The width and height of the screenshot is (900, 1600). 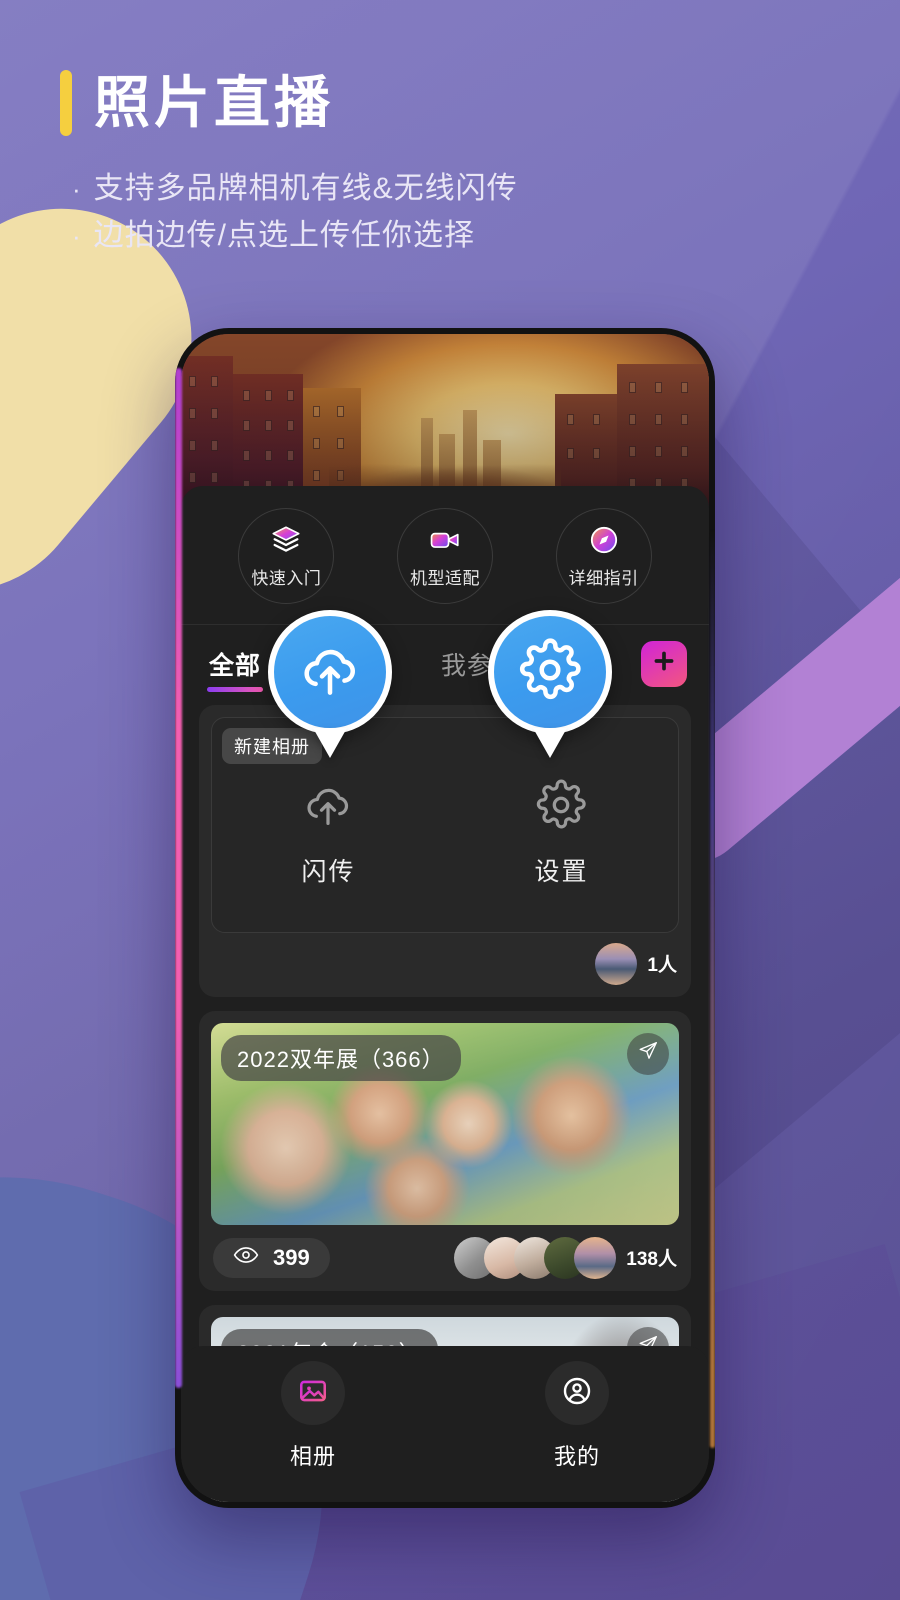 What do you see at coordinates (445, 663) in the screenshot?
I see `tab-bar: 全部 我参与的` at bounding box center [445, 663].